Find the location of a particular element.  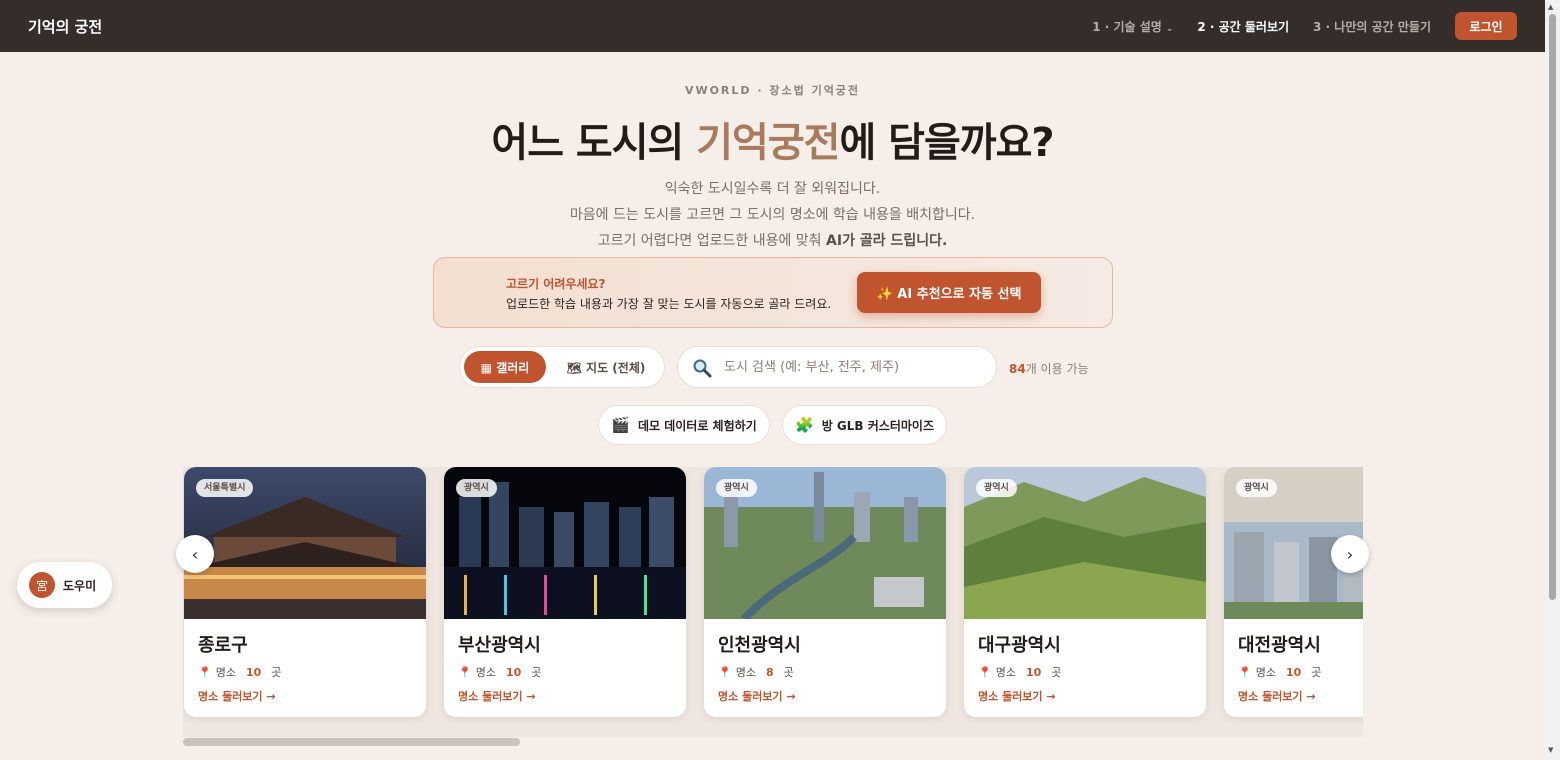

ai-auto-select-button: ✨ AI 추천으로 자동 선택 is located at coordinates (949, 292).